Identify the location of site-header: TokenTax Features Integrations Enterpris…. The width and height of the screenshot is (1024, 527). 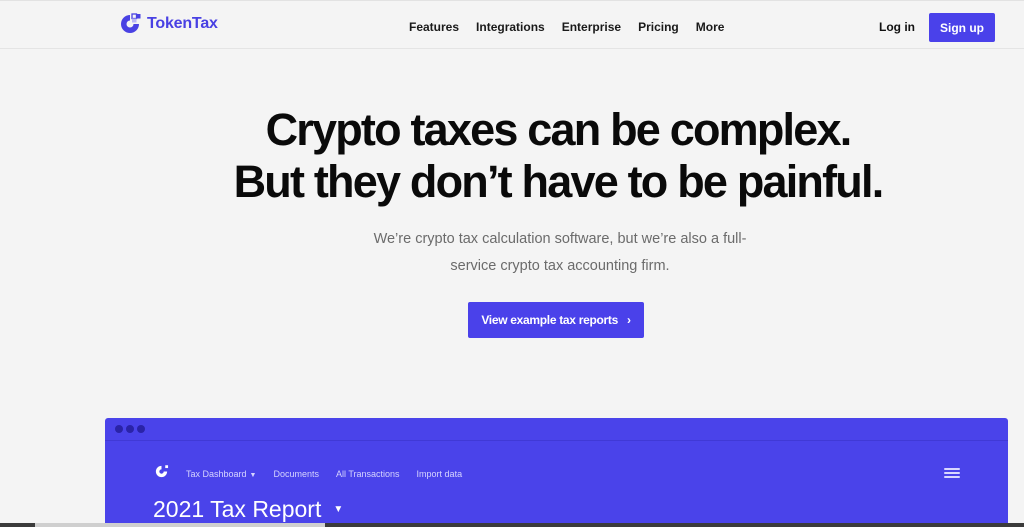
(512, 25).